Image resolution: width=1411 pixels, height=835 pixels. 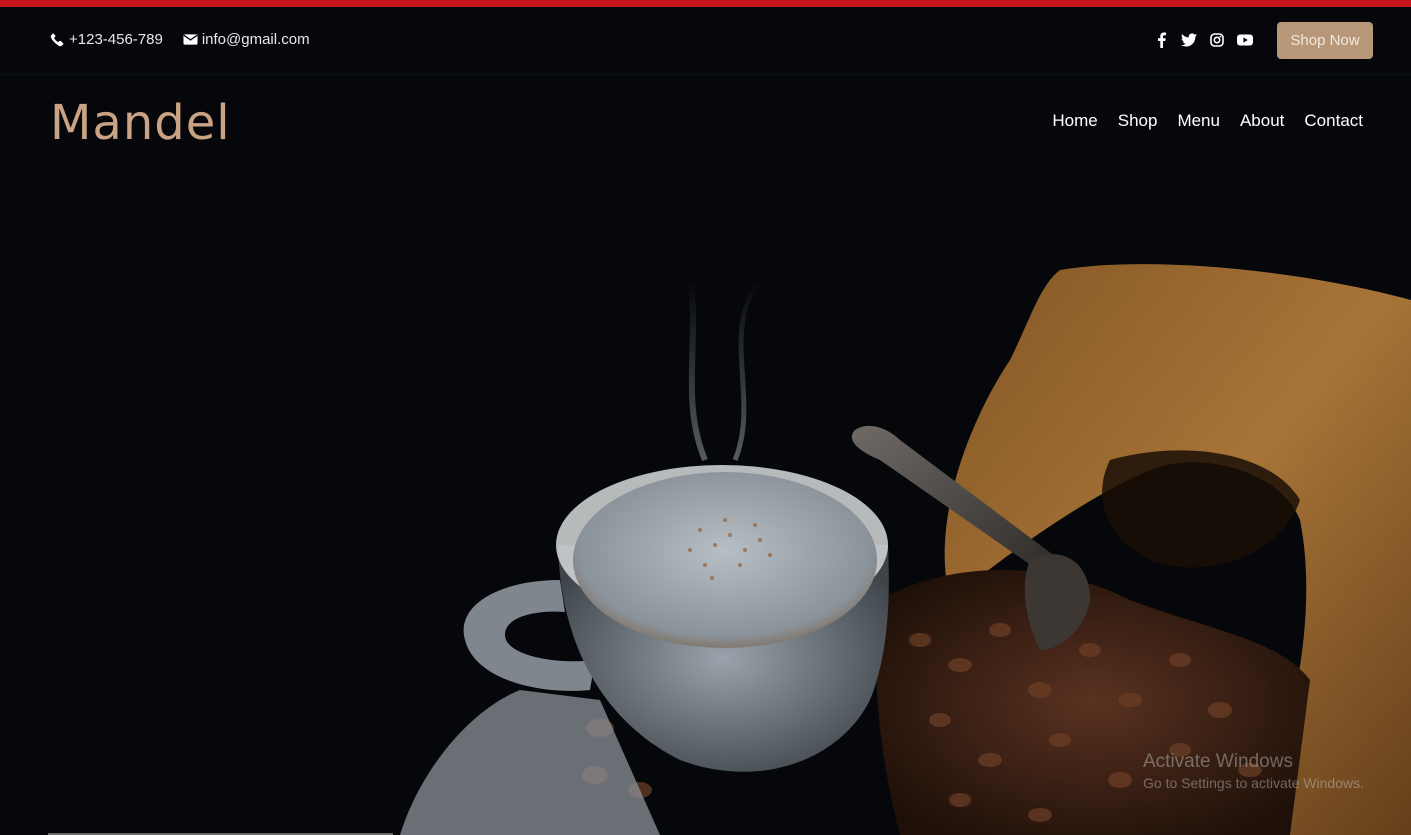 What do you see at coordinates (1161, 40) in the screenshot?
I see `facebook-icon` at bounding box center [1161, 40].